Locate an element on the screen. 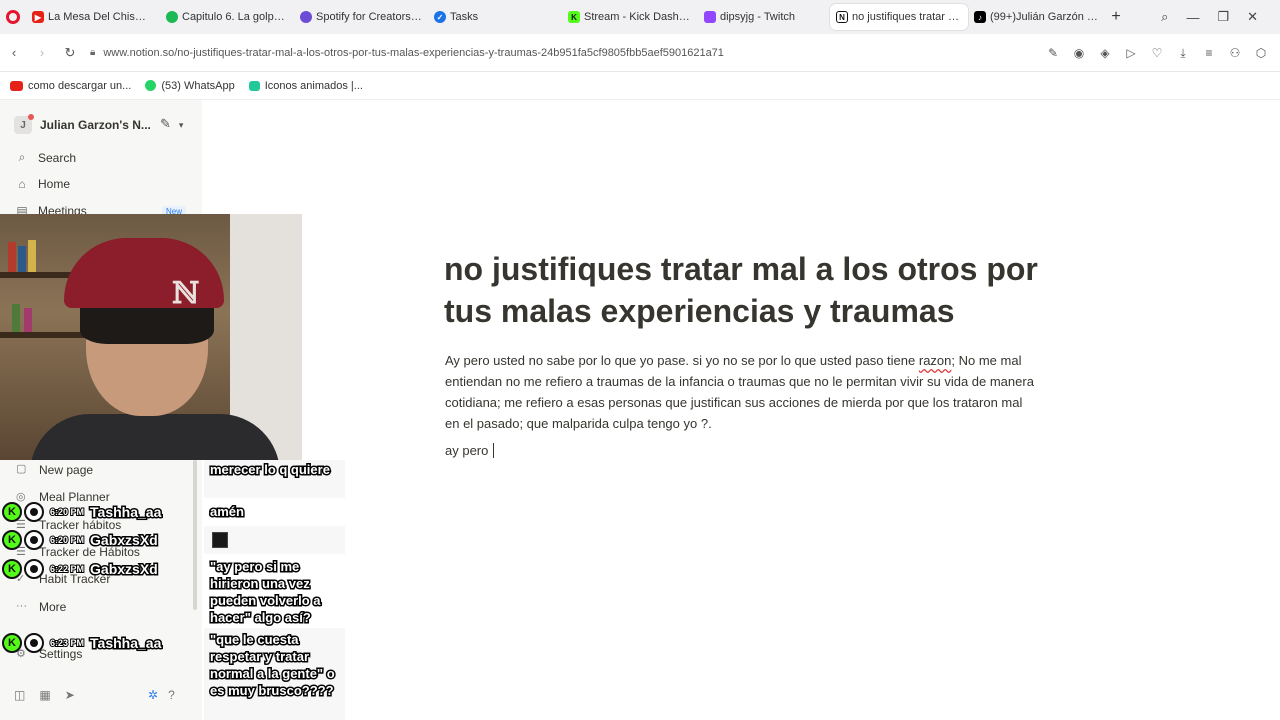 This screenshot has height=720, width=1280. menu-icon: ≡ is located at coordinates (1209, 53).